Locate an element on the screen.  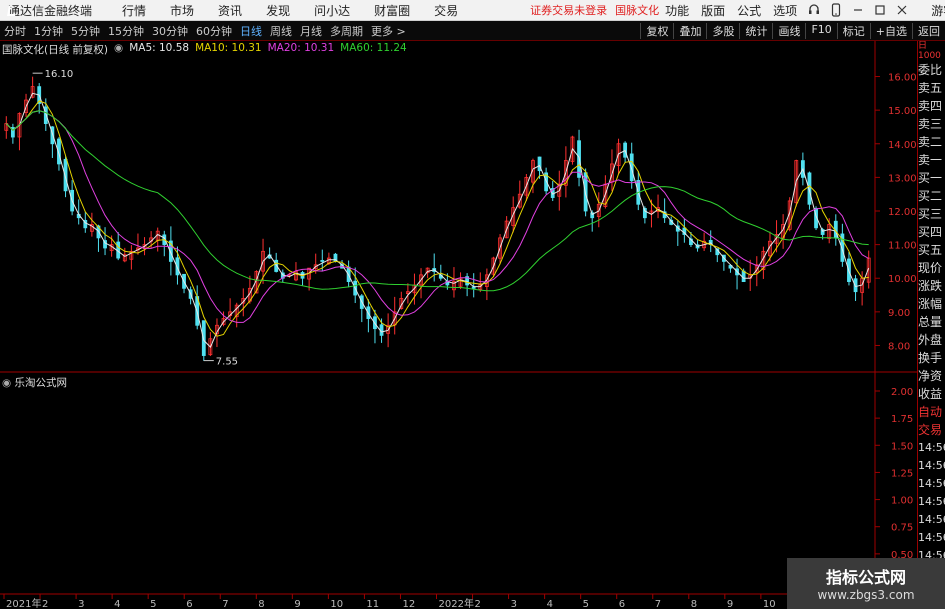
current-stock-name: 国脉文化 is located at coordinates (637, 10).